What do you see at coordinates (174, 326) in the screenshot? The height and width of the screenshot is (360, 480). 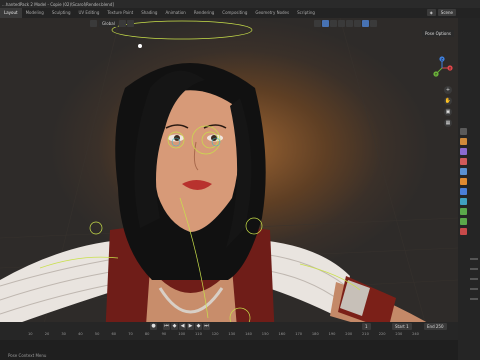 I see `prev-keyframe-icon: ◆` at bounding box center [174, 326].